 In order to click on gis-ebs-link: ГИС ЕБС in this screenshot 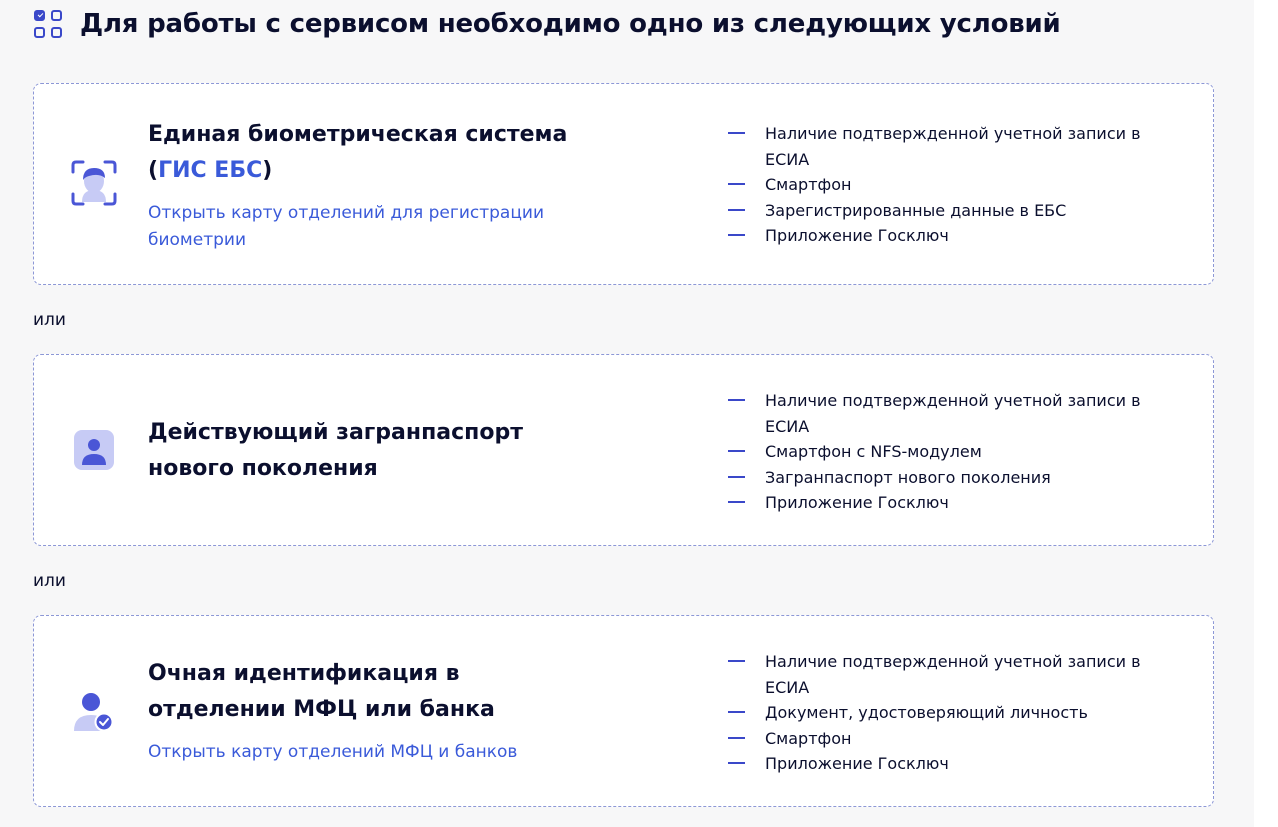, I will do `click(210, 170)`.